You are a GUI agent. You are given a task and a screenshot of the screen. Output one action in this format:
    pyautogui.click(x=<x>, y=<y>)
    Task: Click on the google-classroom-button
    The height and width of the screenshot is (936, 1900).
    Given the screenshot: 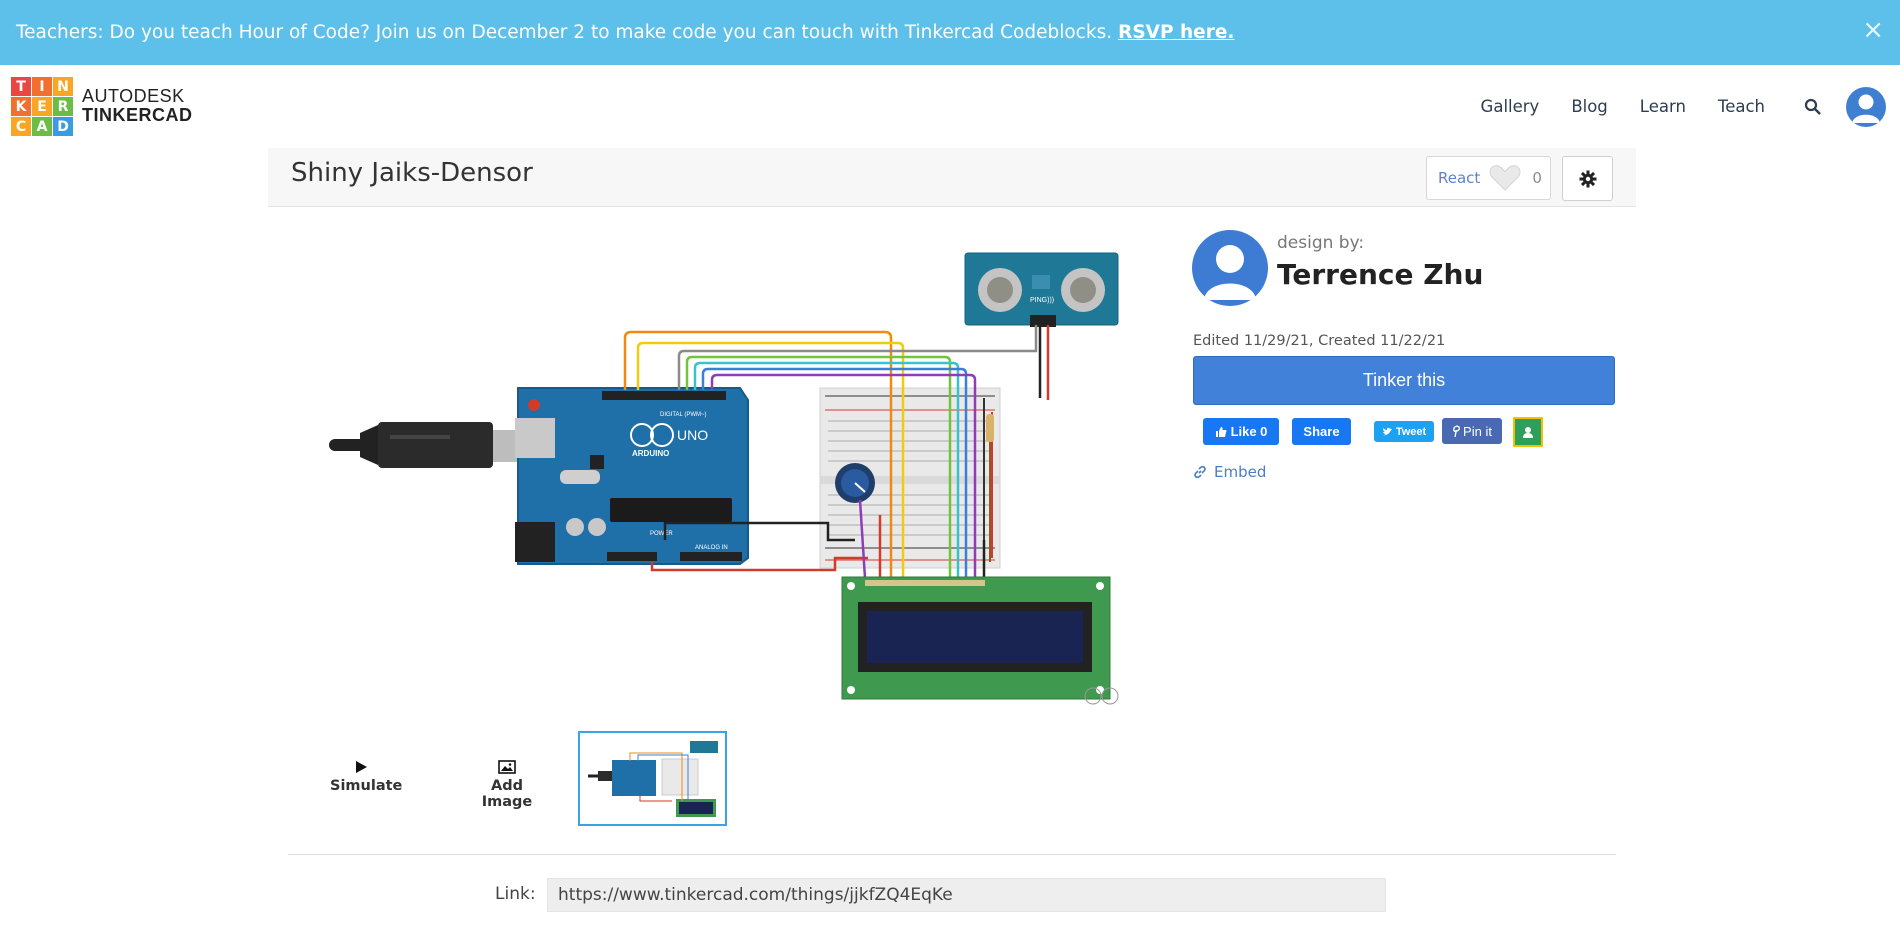 What is the action you would take?
    pyautogui.click(x=1528, y=432)
    